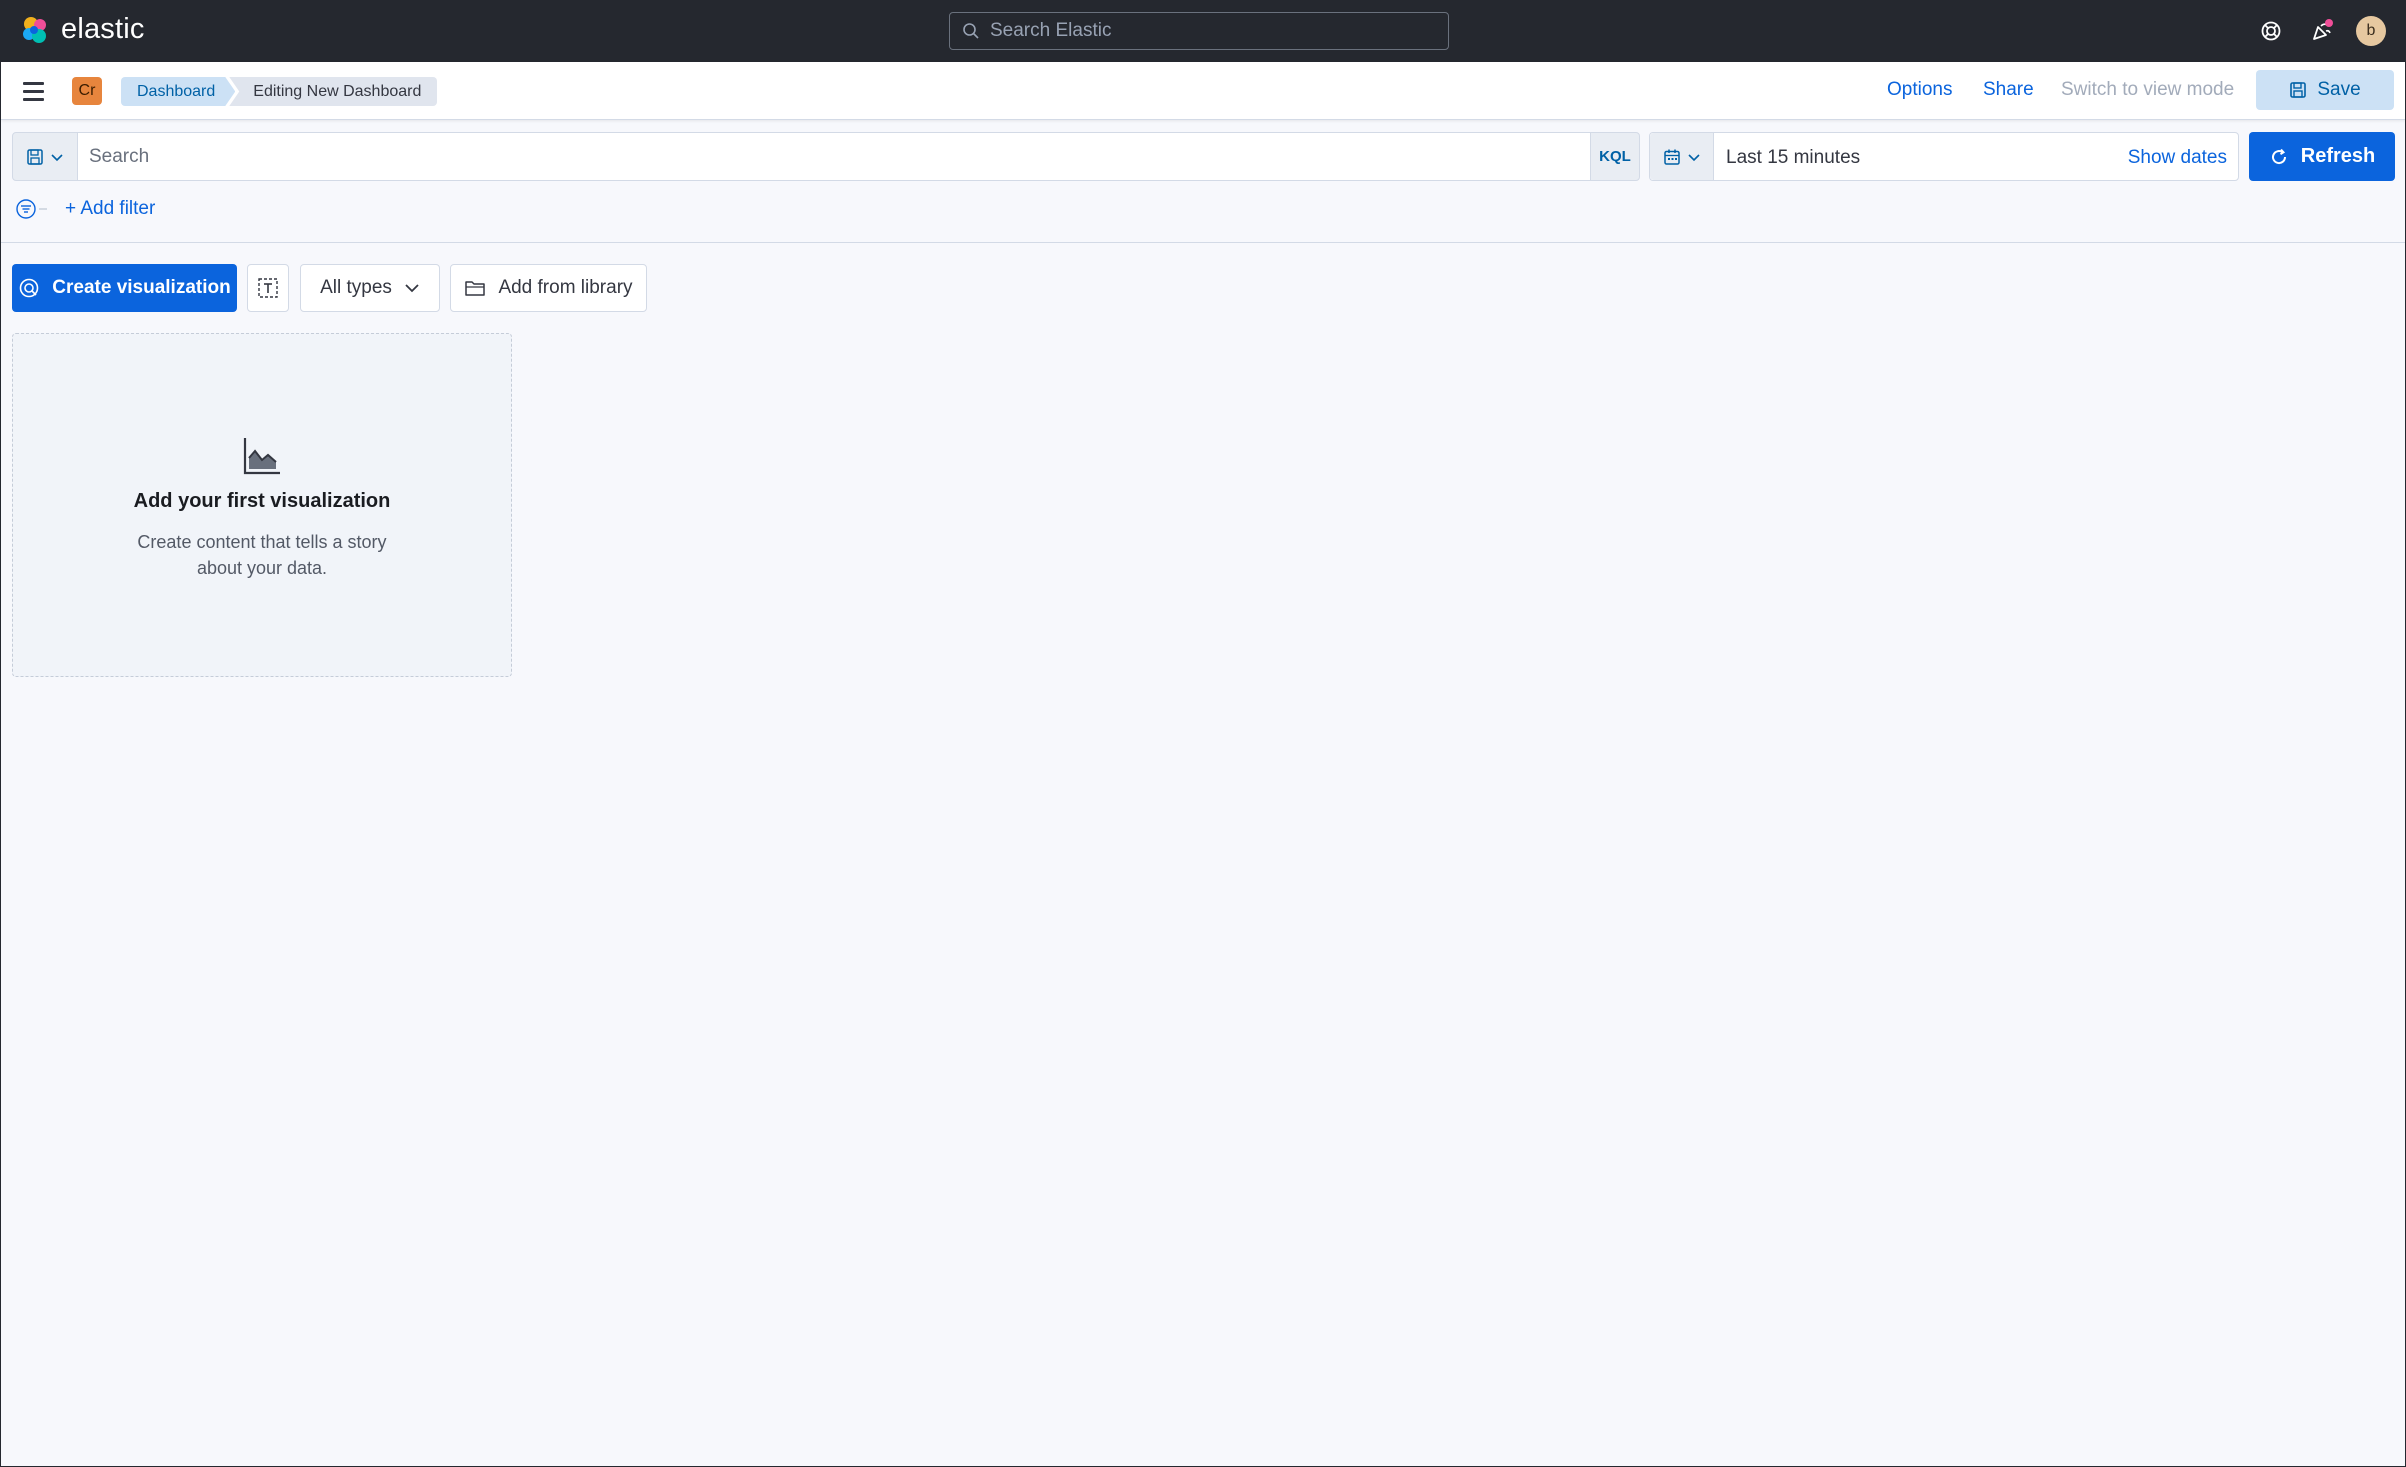 This screenshot has width=2406, height=1467. I want to click on date-picker: Last 15 minutes Show dates, so click(1944, 156).